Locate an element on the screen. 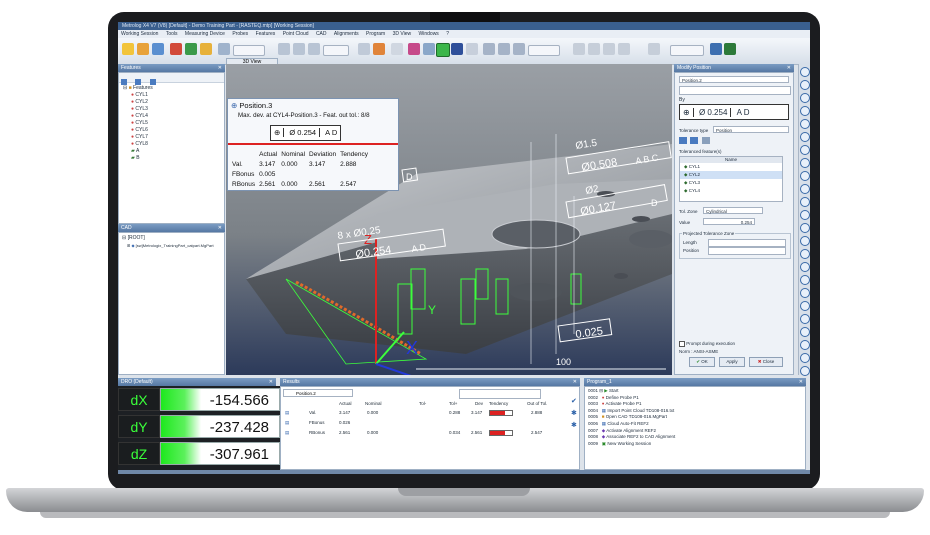 The image size is (930, 535). menu-measuring-device: Measuring Device is located at coordinates (205, 34).